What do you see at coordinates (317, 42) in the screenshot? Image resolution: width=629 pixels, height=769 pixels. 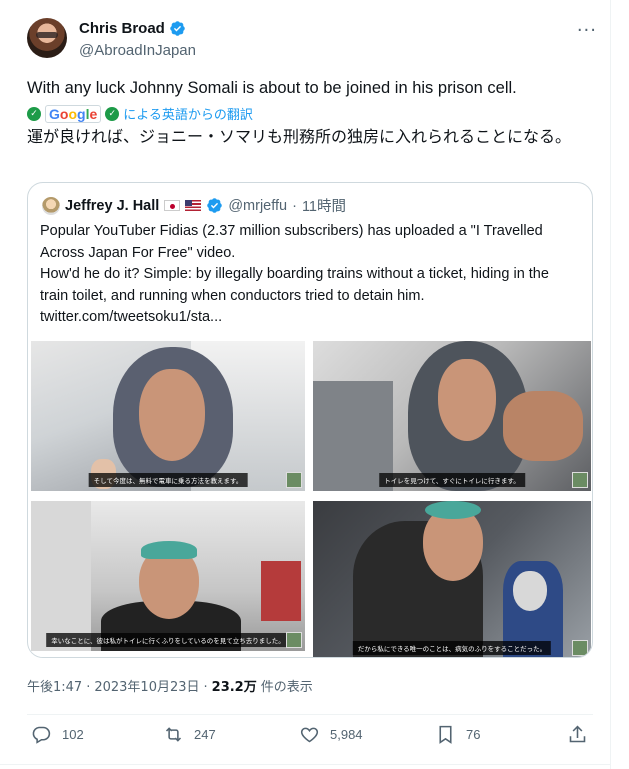 I see `tweet-header: Chris Broad @AbroadInJapan ···` at bounding box center [317, 42].